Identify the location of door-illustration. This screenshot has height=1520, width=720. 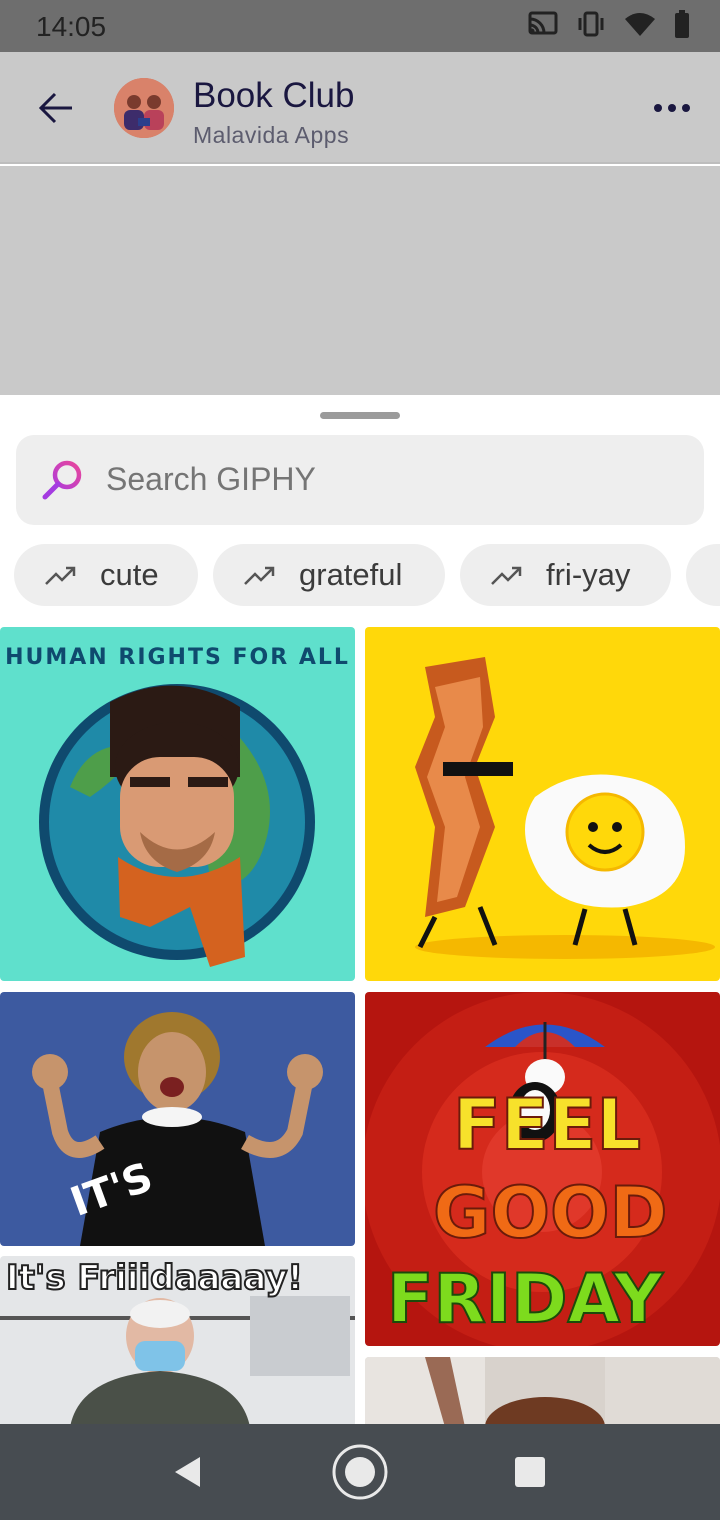
(542, 1391).